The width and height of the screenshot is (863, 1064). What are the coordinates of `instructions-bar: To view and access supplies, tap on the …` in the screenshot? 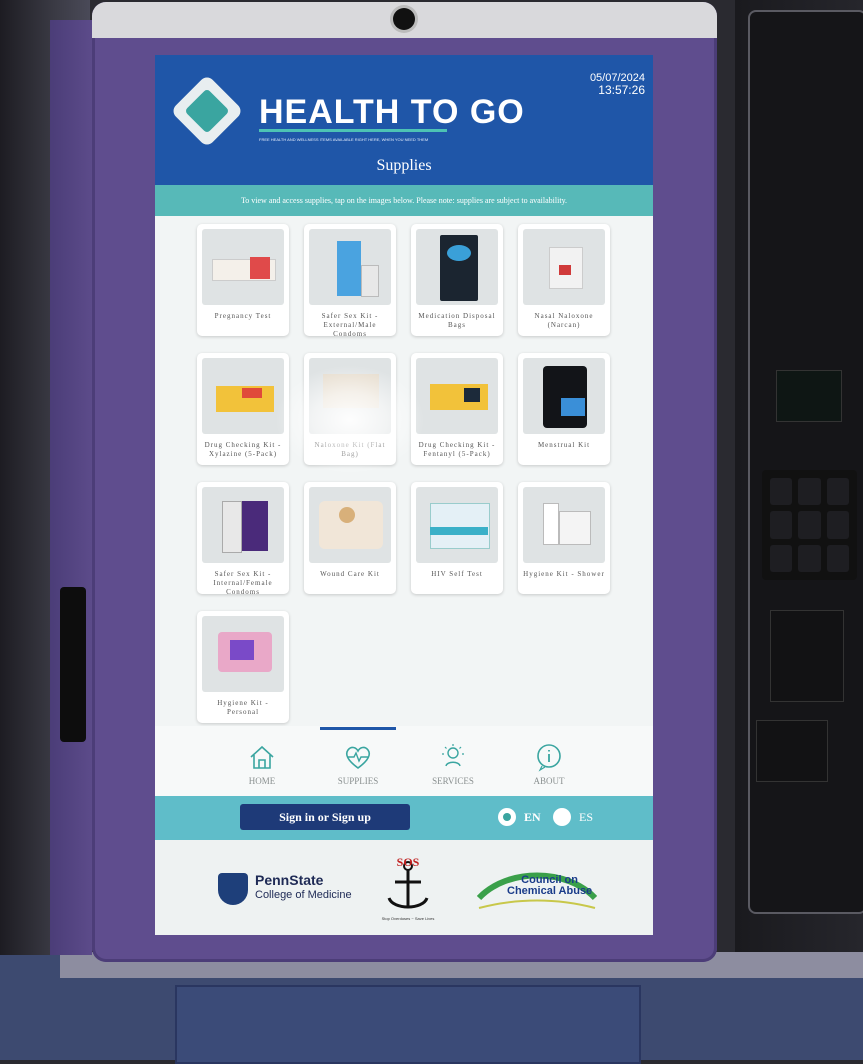 It's located at (404, 200).